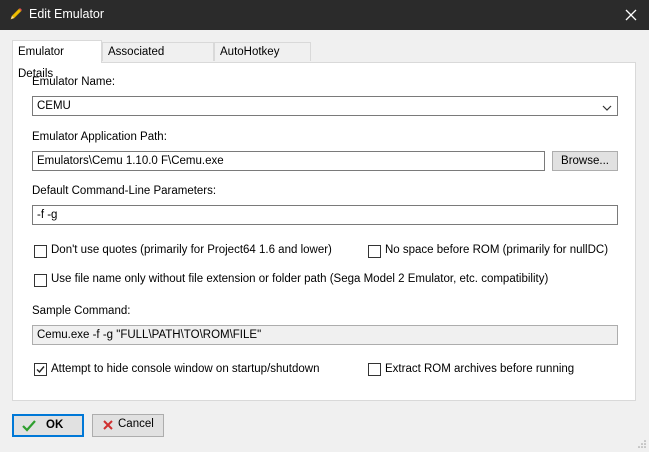 The width and height of the screenshot is (649, 452). Describe the element at coordinates (130, 161) in the screenshot. I see `app-path-value: Emulators\Cemu 1.10.0 F\Cemu.exe` at that location.